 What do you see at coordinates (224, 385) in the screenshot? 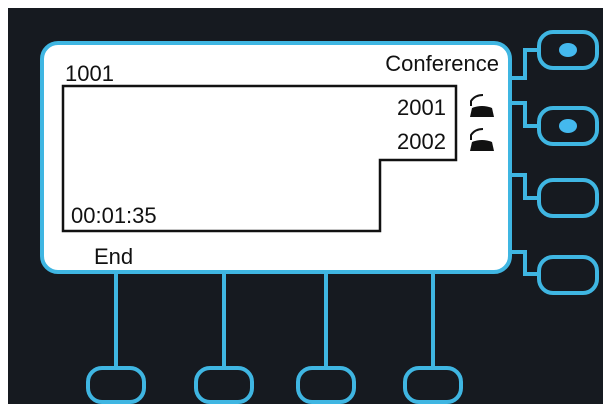
I see `softkey-2-button` at bounding box center [224, 385].